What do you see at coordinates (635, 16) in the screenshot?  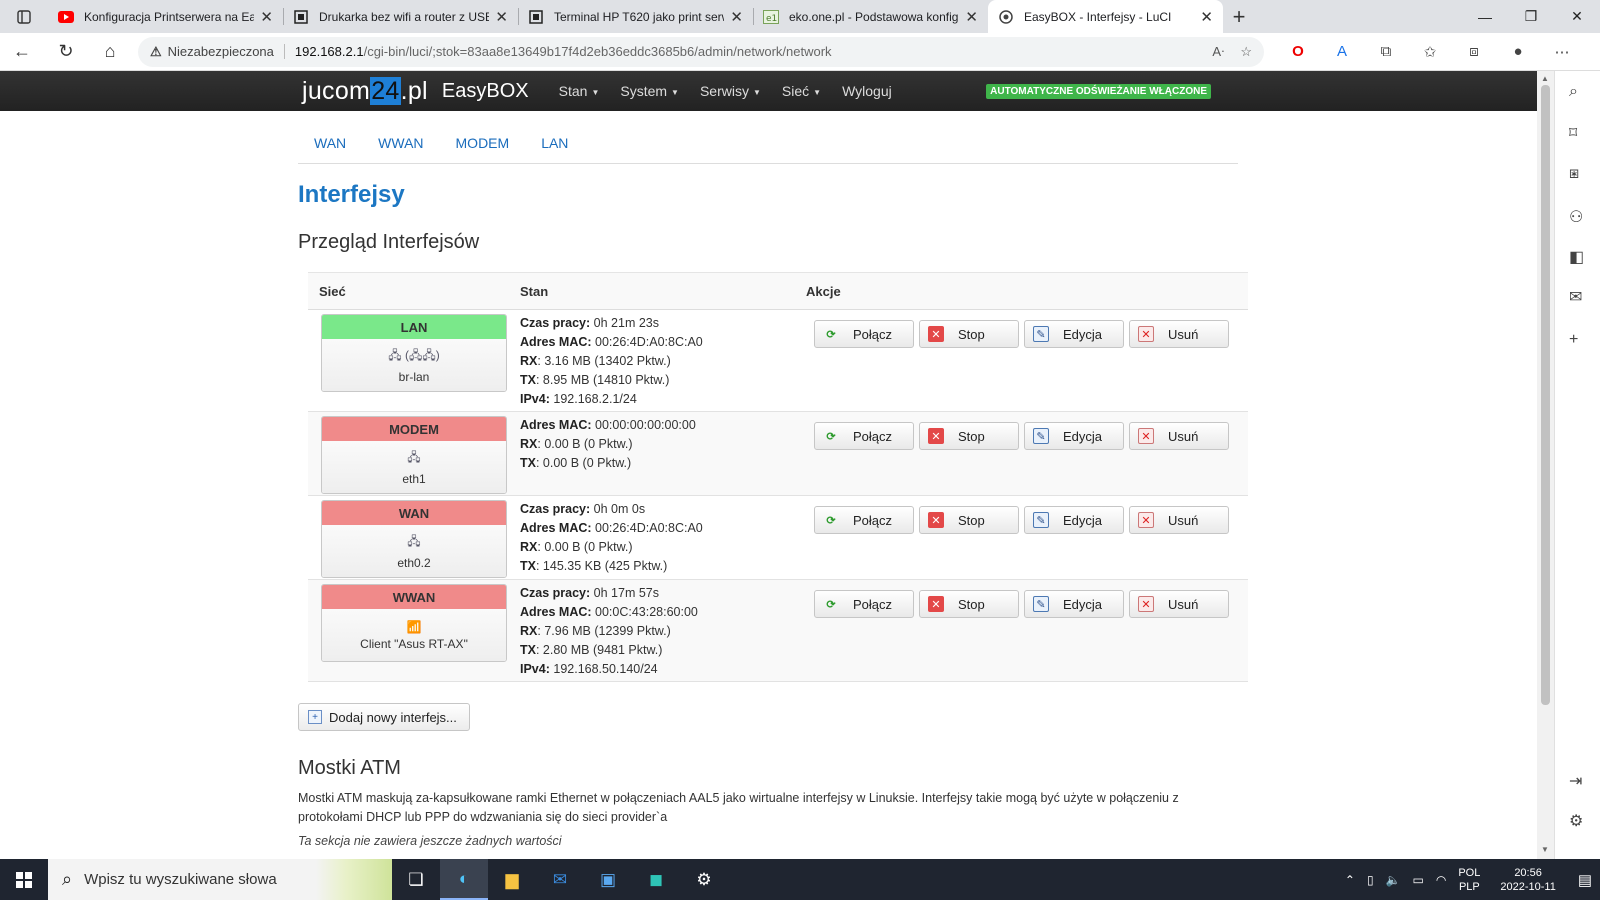 I see `browser-tab: Terminal HP T620 jako print serw ✕` at bounding box center [635, 16].